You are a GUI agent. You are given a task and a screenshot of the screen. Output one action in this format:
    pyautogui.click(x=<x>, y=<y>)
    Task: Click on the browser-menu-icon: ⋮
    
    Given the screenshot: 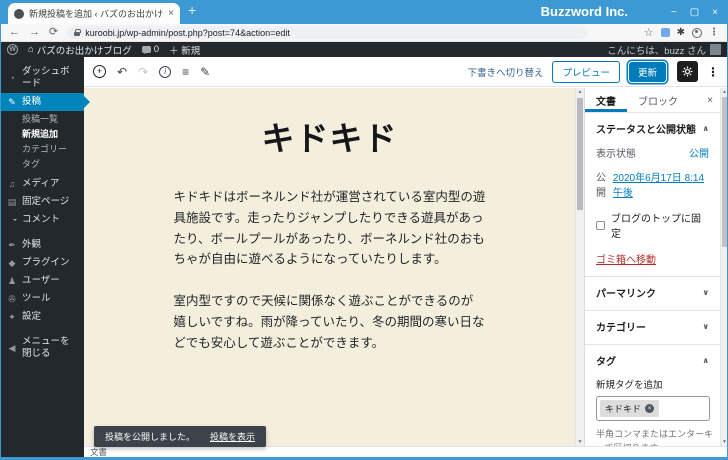 What is the action you would take?
    pyautogui.click(x=714, y=32)
    